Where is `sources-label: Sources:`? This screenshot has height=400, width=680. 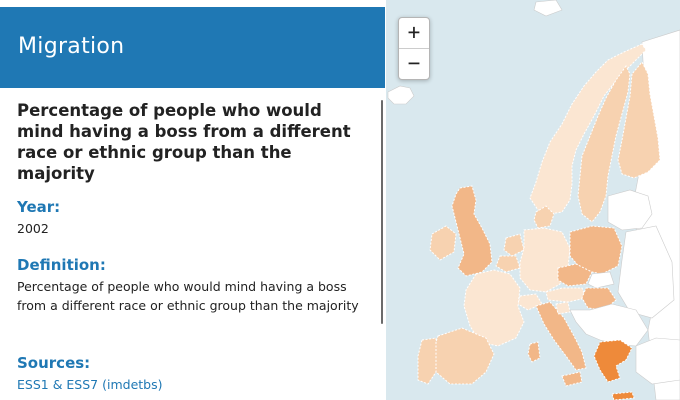 sources-label: Sources: is located at coordinates (54, 363).